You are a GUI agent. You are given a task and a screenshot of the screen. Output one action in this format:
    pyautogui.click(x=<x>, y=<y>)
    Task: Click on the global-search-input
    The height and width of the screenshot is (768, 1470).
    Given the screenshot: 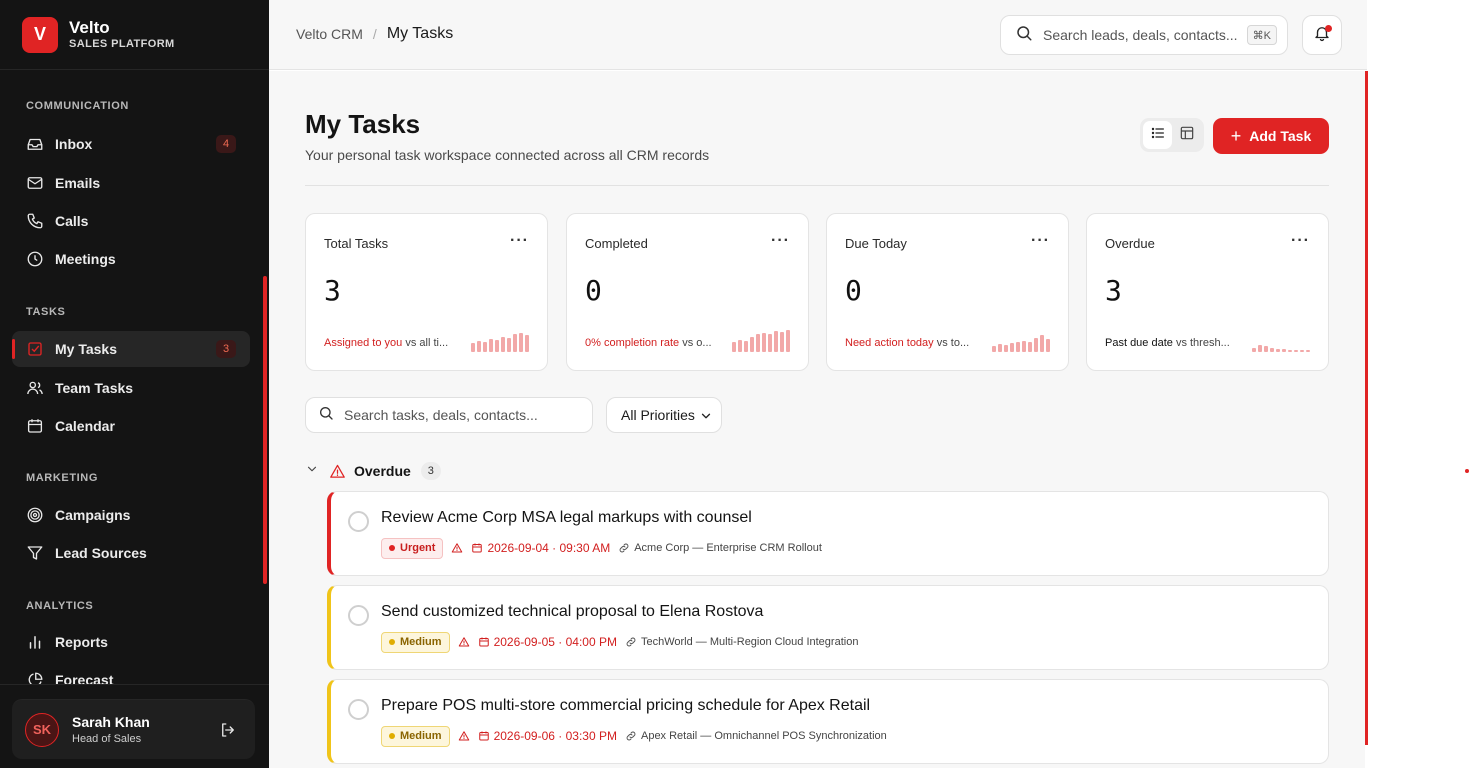 What is the action you would take?
    pyautogui.click(x=1143, y=35)
    